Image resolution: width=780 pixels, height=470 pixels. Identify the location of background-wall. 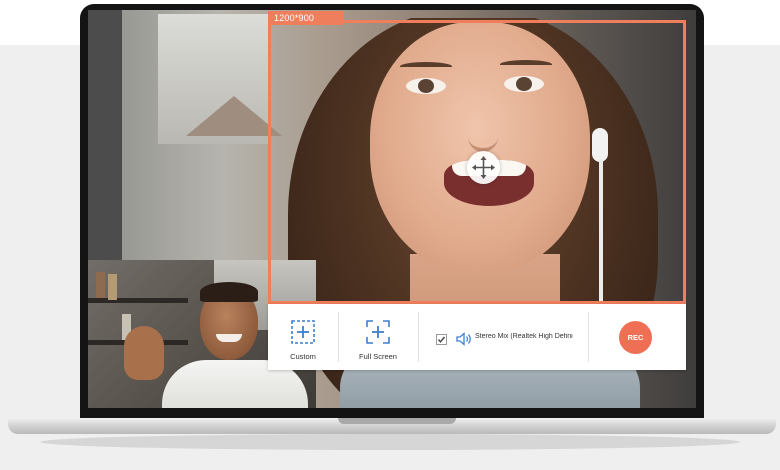
(105, 136).